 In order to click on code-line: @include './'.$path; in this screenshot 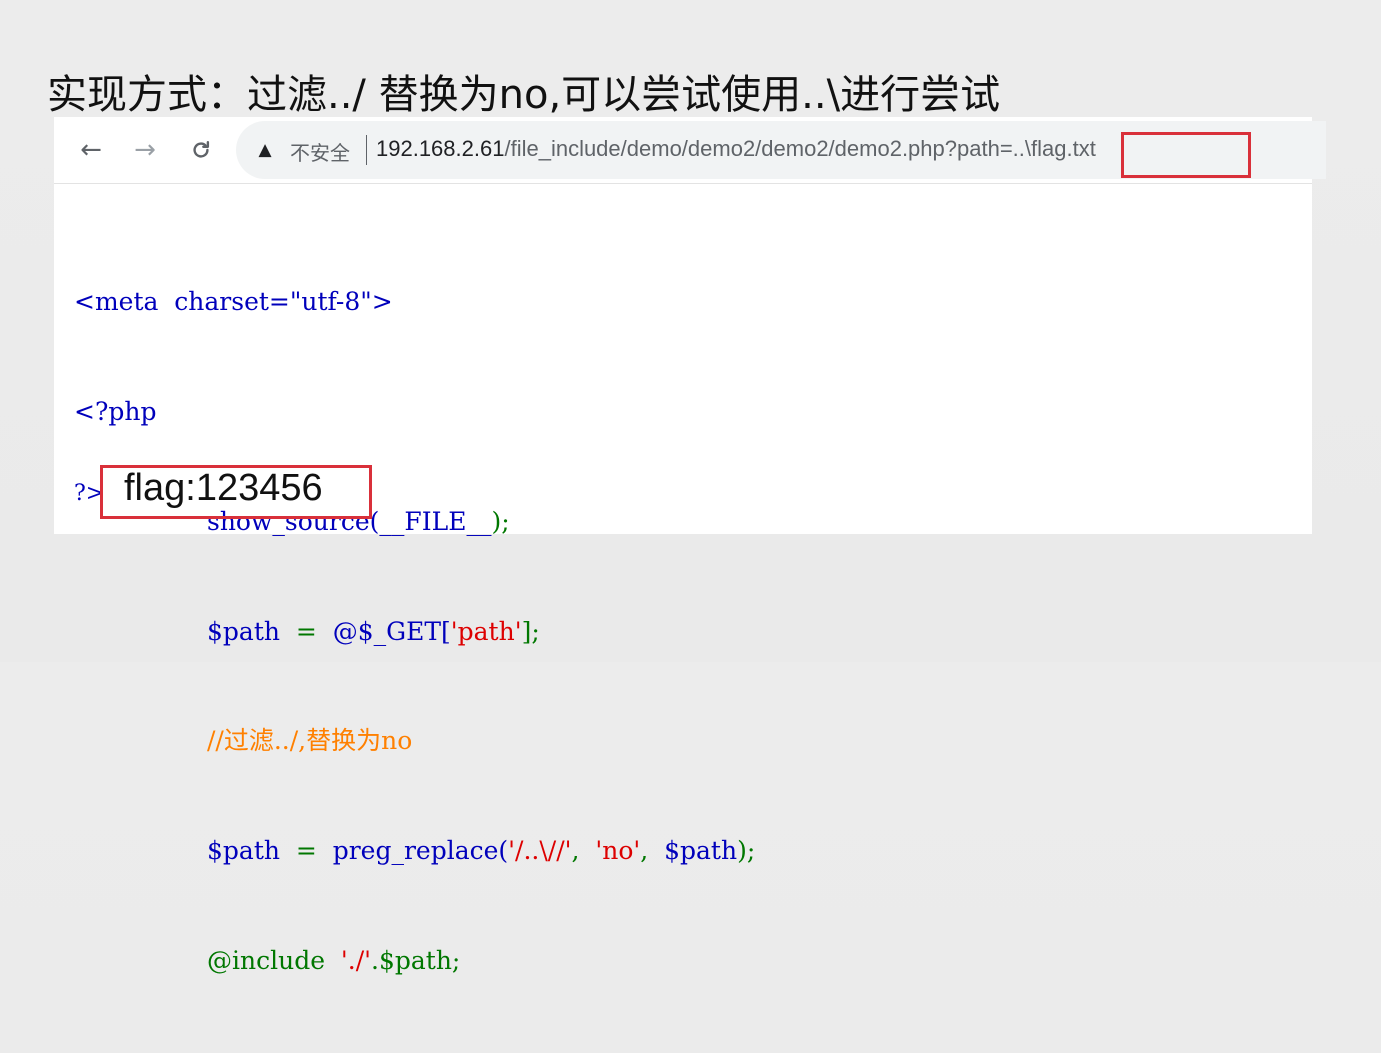, I will do `click(414, 961)`.